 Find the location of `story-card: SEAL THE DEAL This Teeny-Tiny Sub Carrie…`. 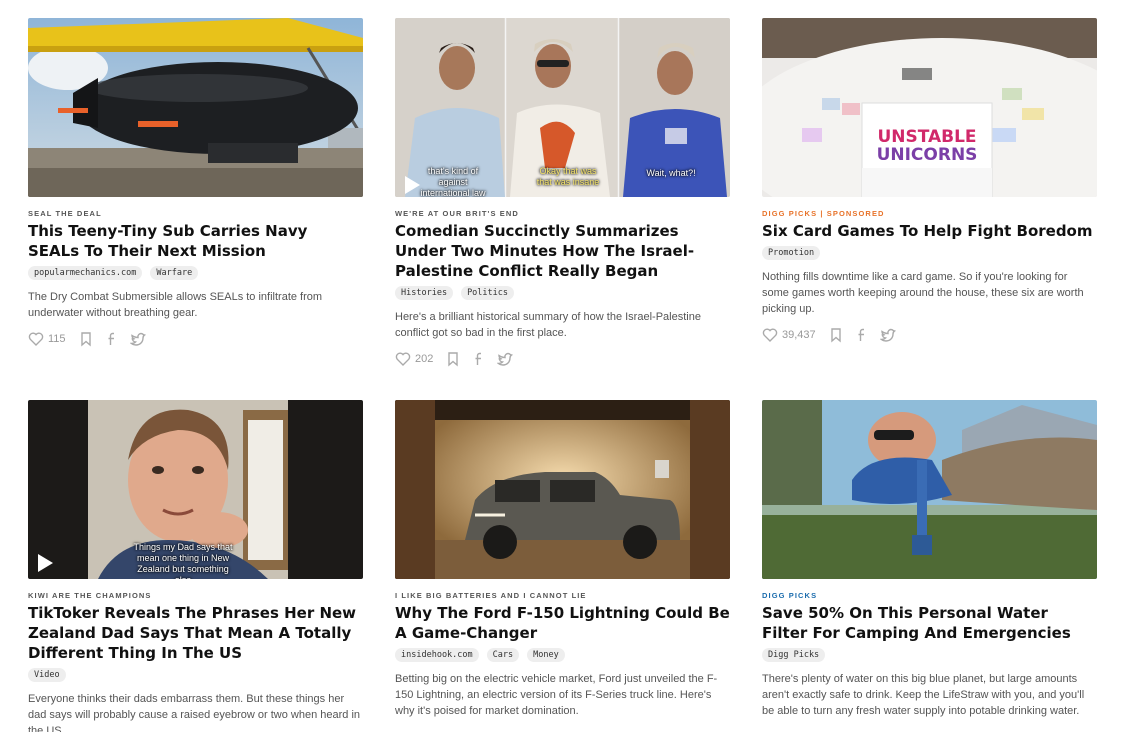

story-card: SEAL THE DEAL This Teeny-Tiny Sub Carrie… is located at coordinates (195, 183).